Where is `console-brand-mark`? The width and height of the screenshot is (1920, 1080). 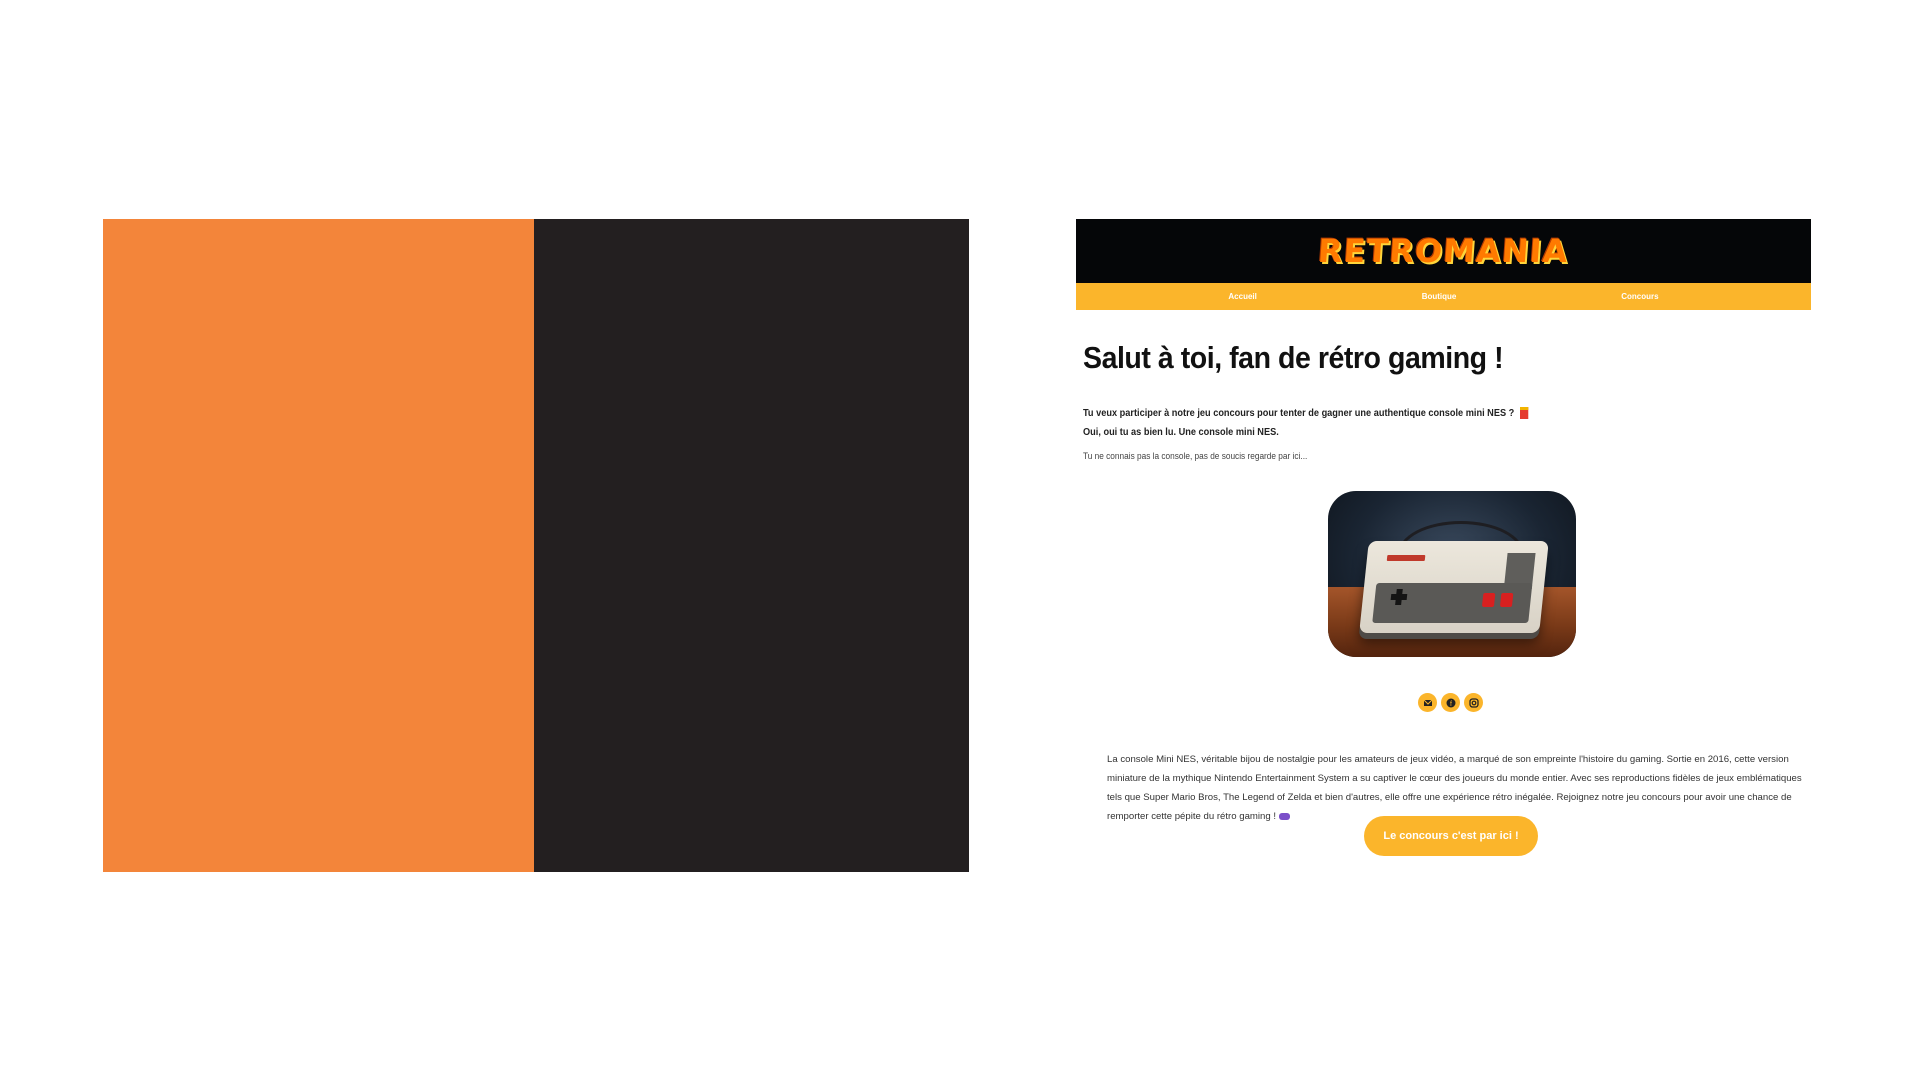 console-brand-mark is located at coordinates (1406, 558).